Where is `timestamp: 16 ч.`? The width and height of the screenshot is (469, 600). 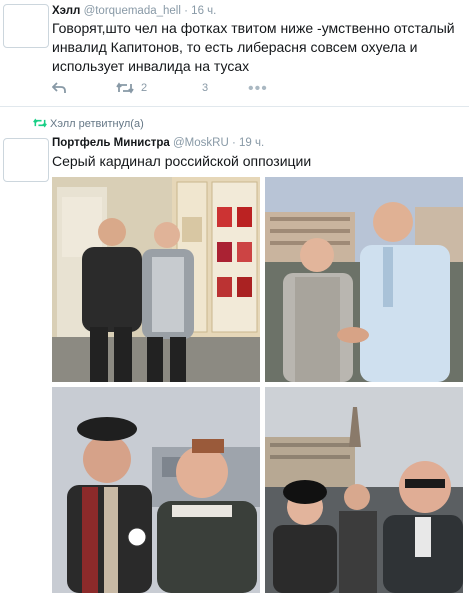 timestamp: 16 ч. is located at coordinates (203, 11).